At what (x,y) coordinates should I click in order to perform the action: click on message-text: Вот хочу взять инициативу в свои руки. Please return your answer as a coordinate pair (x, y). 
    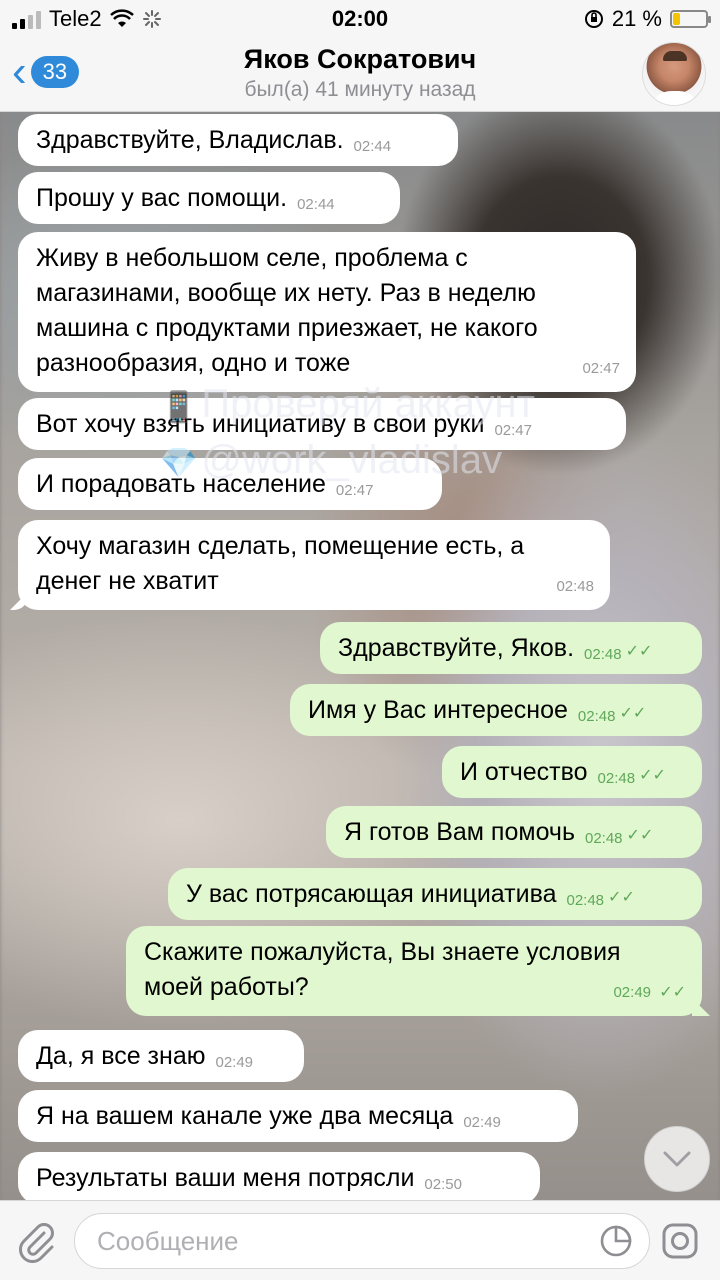
    Looking at the image, I should click on (260, 424).